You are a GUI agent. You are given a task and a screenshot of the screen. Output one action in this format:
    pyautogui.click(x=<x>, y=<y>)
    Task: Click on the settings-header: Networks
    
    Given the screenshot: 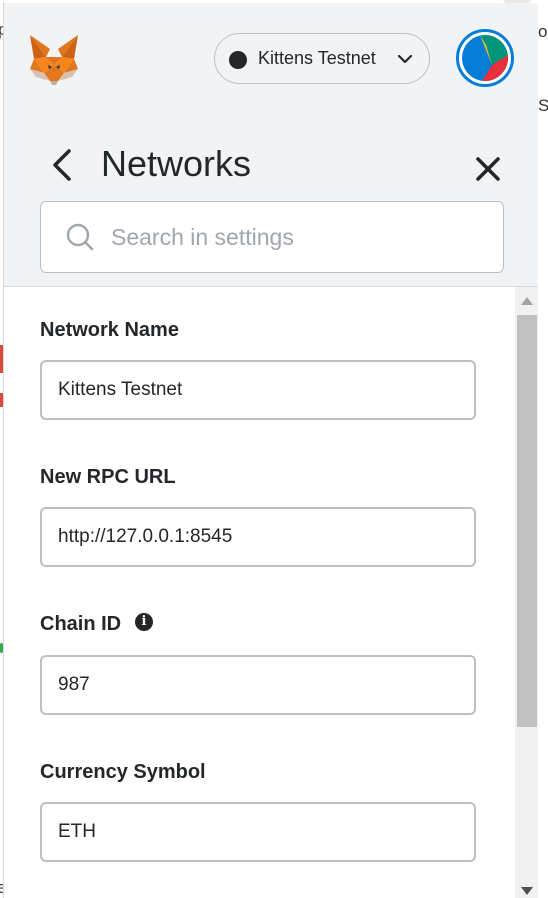 What is the action you would take?
    pyautogui.click(x=271, y=163)
    